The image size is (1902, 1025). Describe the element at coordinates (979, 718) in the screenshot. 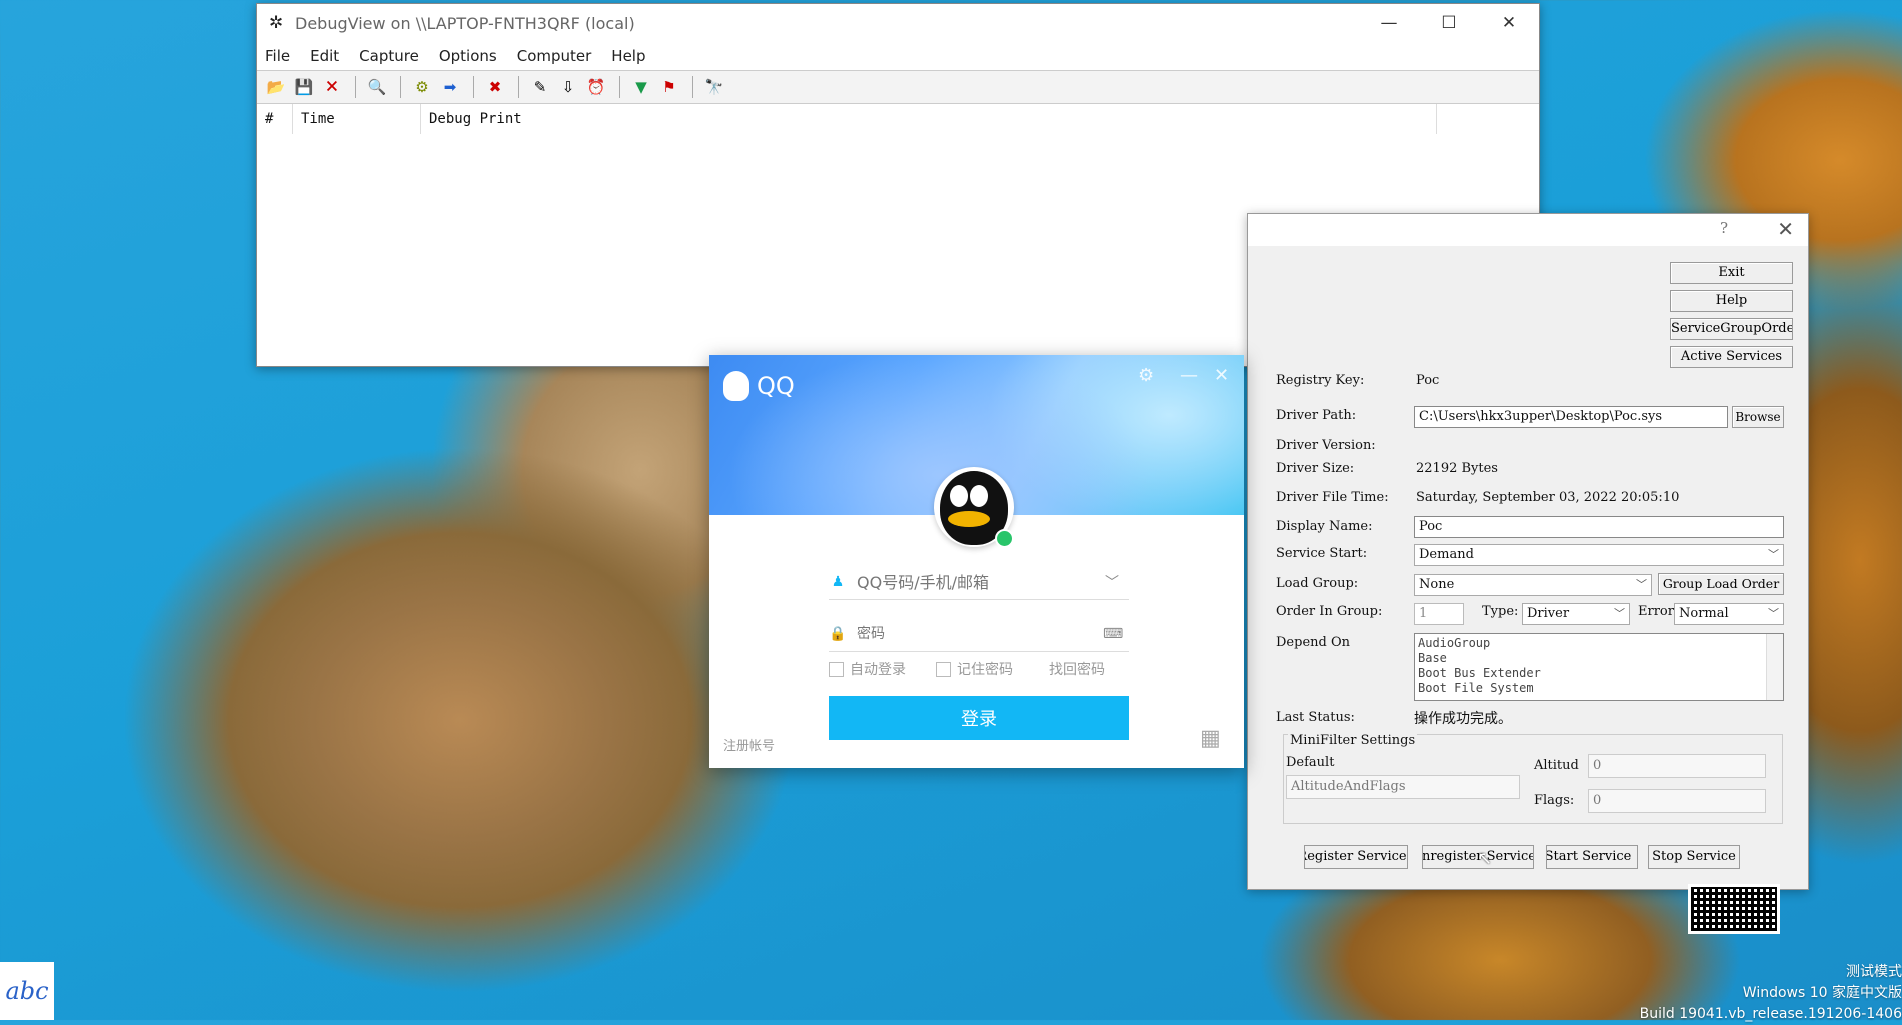

I see `login-button: 登录` at that location.